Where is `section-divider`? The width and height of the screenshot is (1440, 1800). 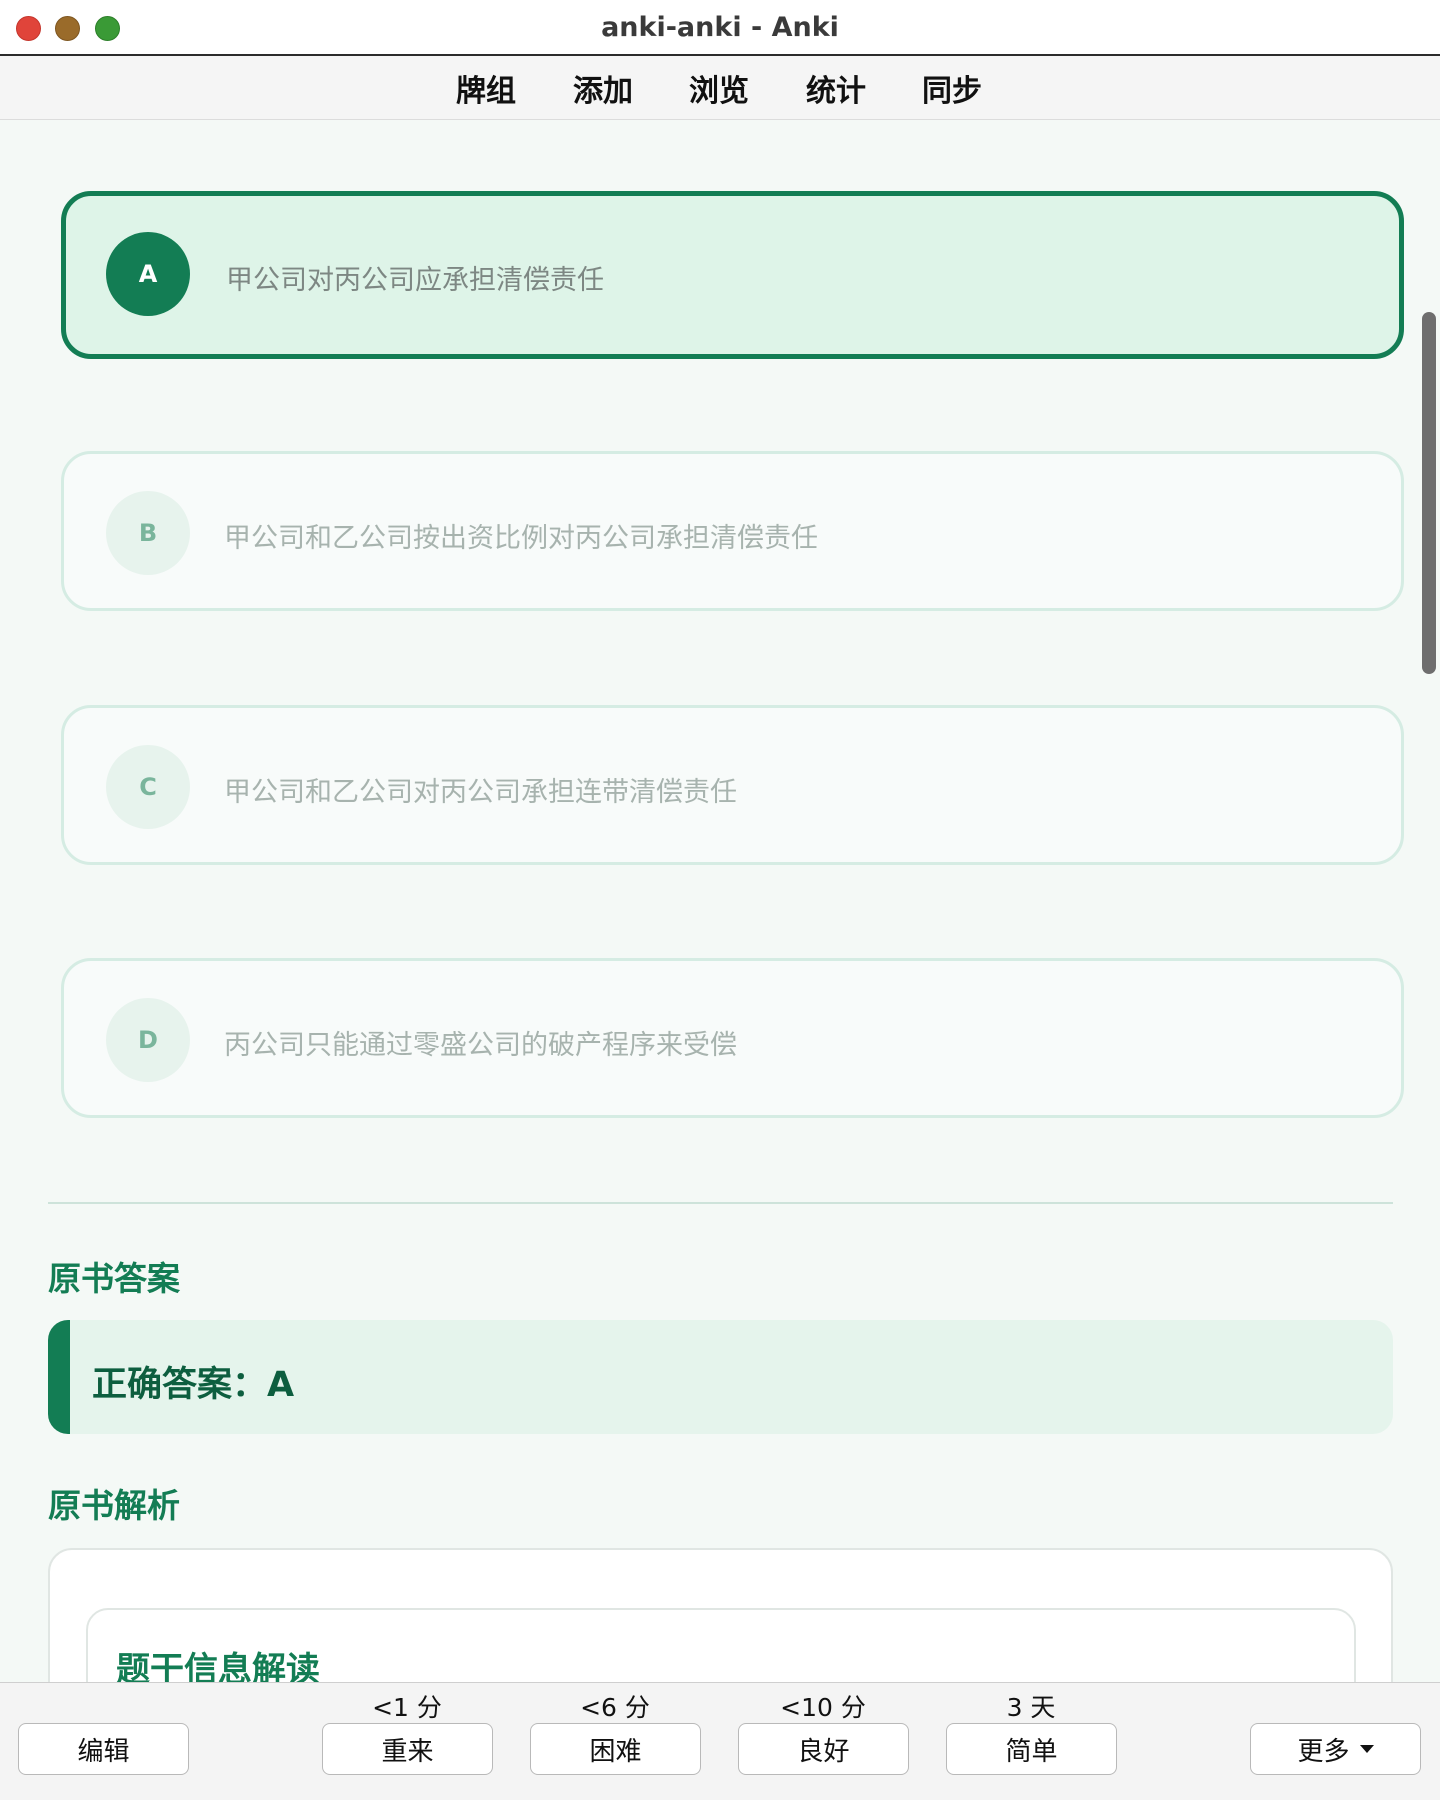 section-divider is located at coordinates (720, 1203).